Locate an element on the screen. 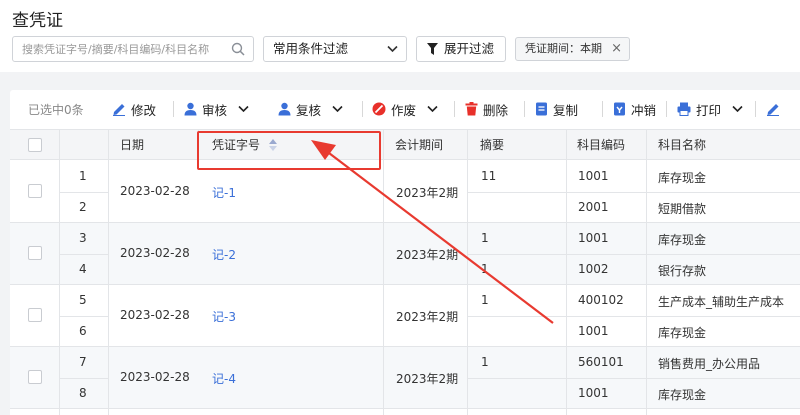 The height and width of the screenshot is (415, 800). more-edit-button is located at coordinates (773, 109).